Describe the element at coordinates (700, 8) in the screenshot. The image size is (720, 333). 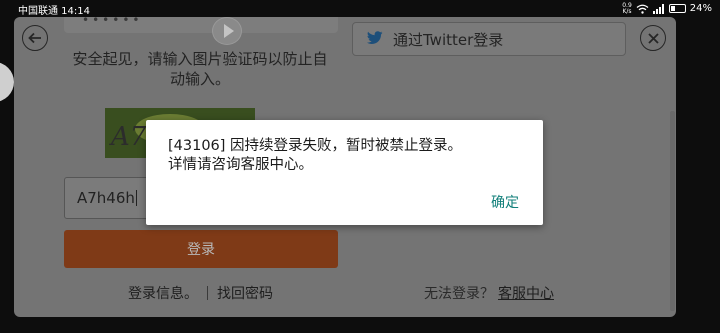
I see `battery-level: 24%` at that location.